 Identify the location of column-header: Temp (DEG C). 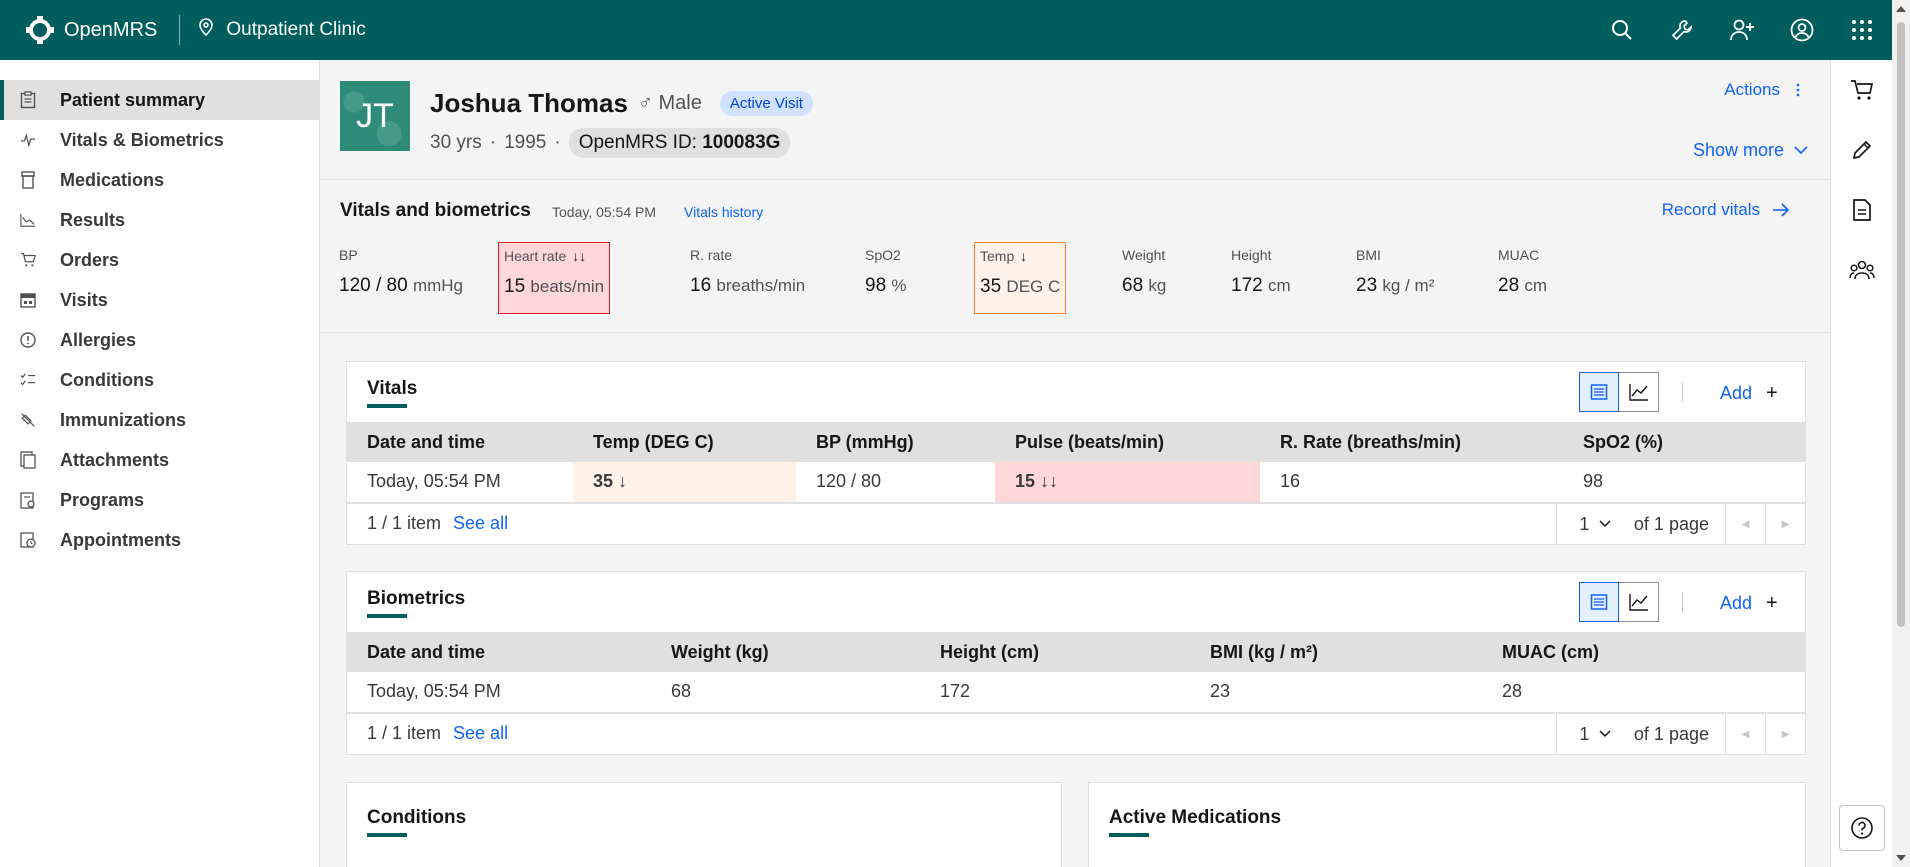
(684, 442).